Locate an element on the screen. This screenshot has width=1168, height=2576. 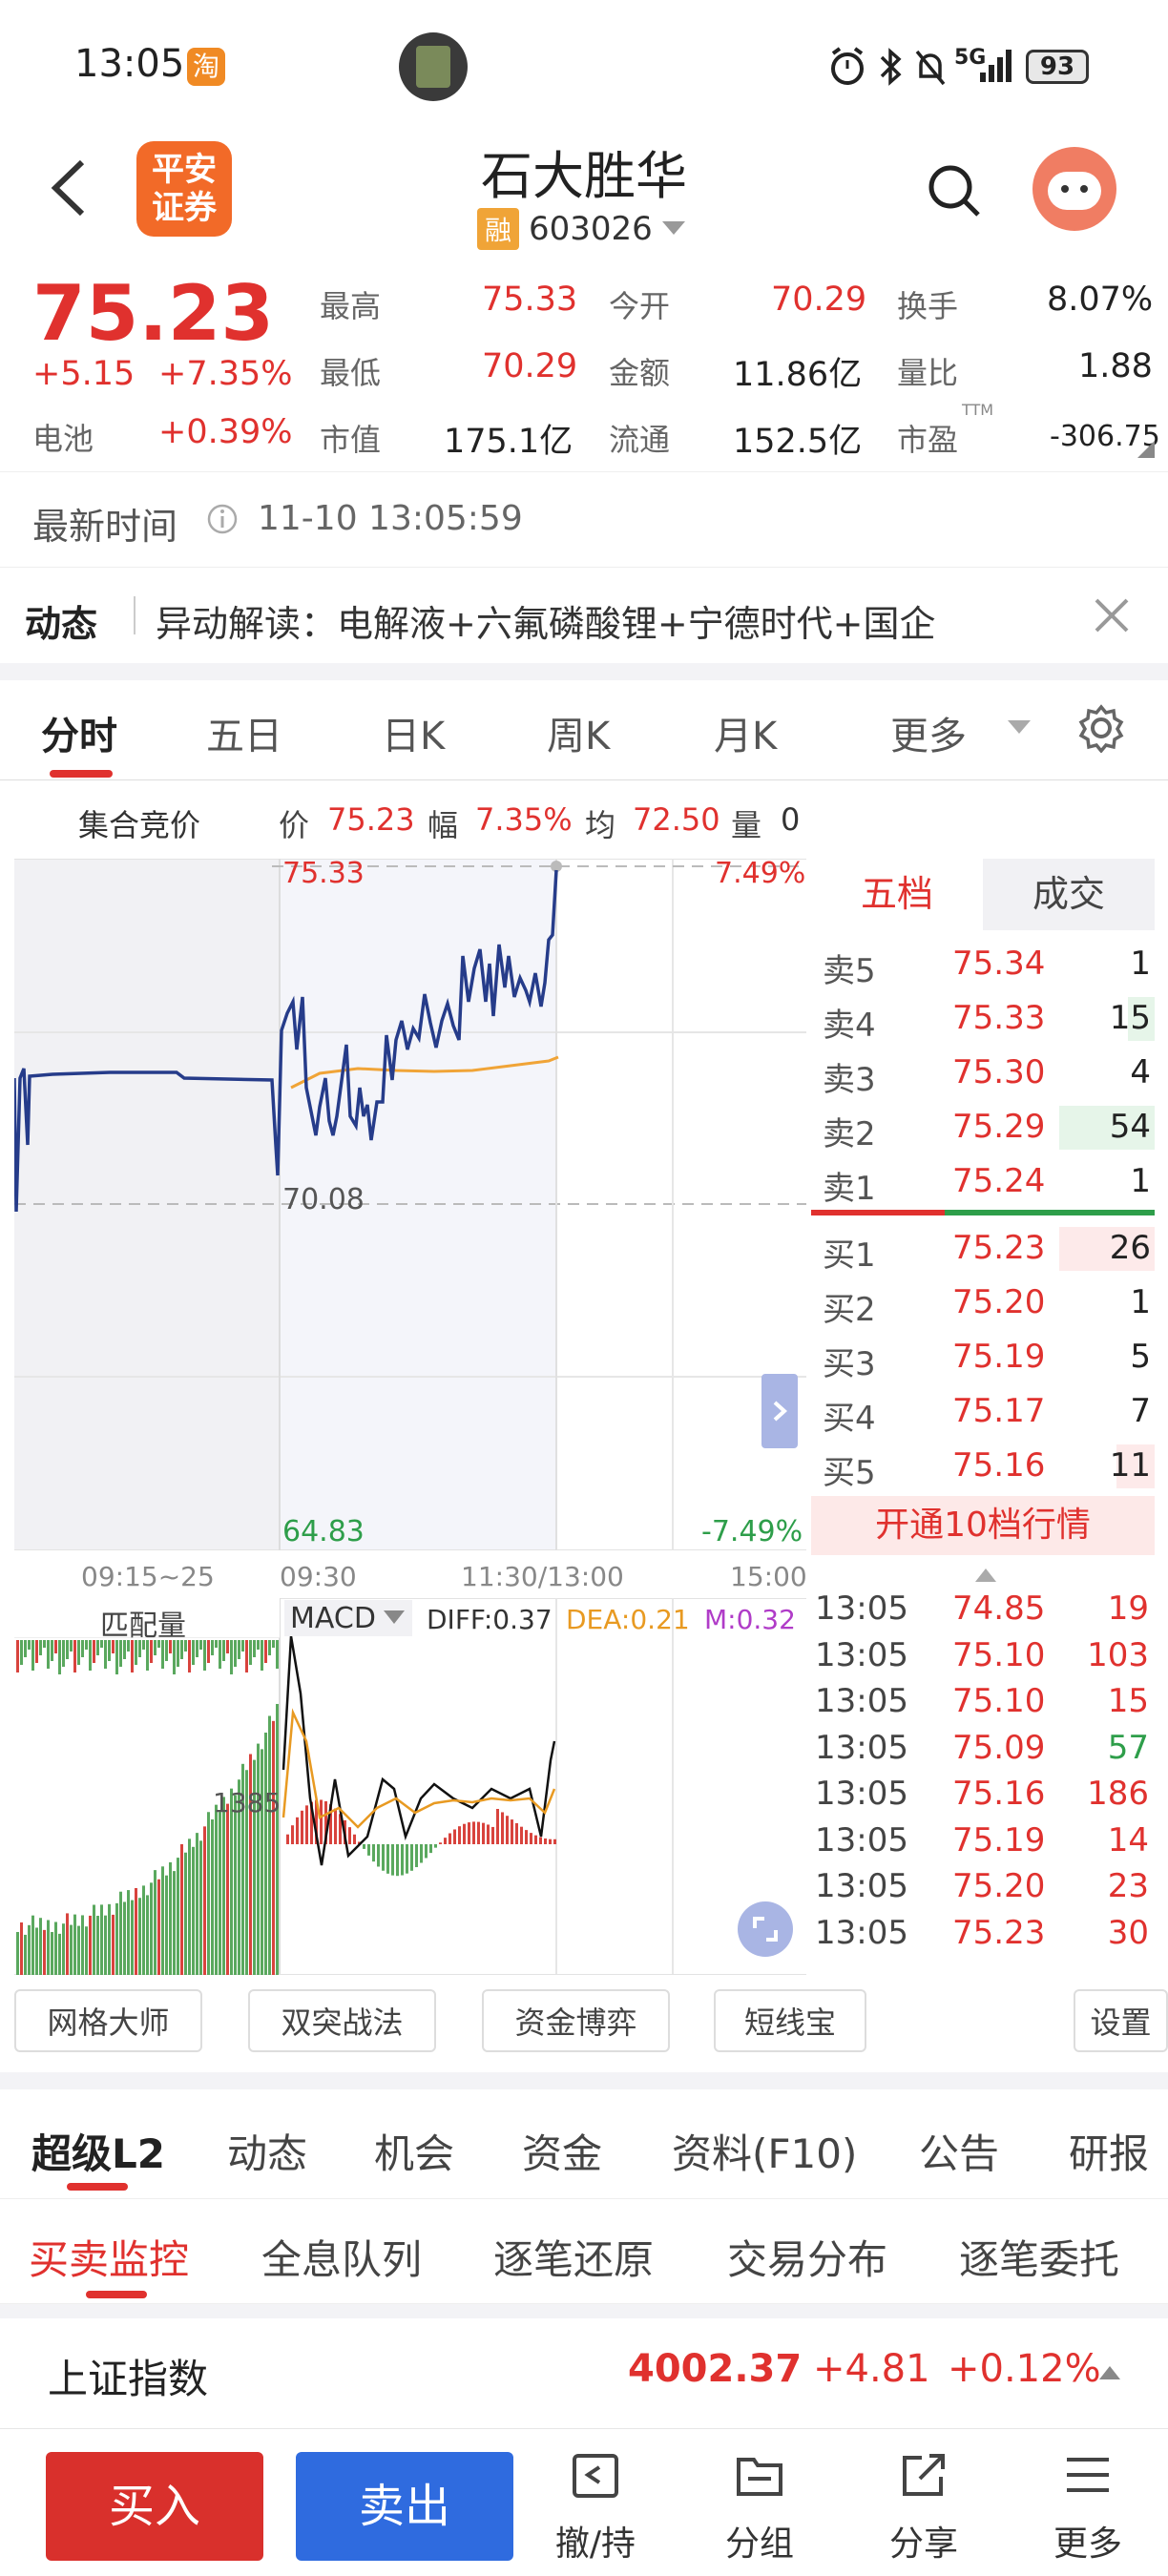
search-icon is located at coordinates (954, 190).